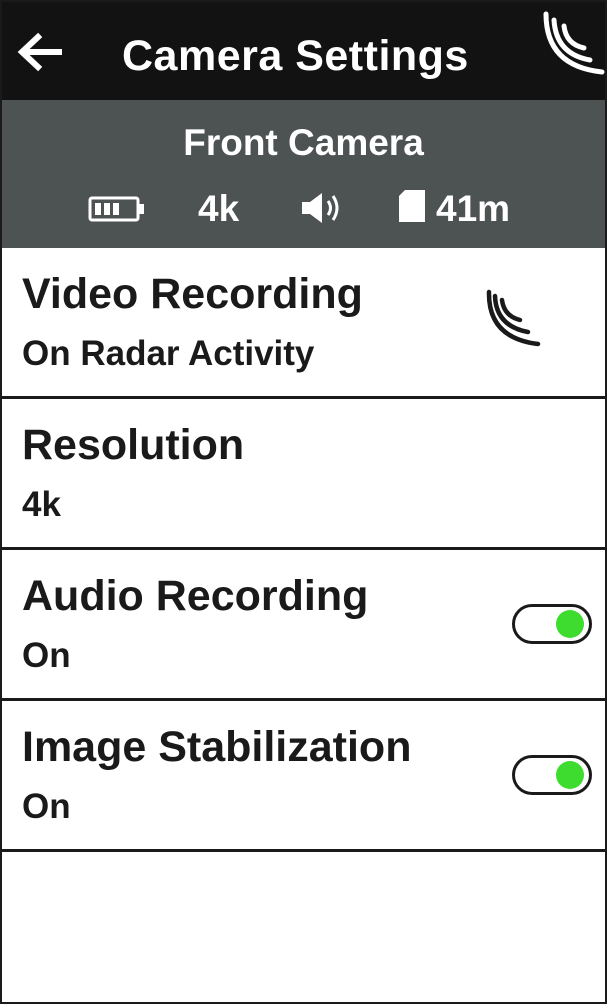 This screenshot has height=1004, width=607. Describe the element at coordinates (303, 776) in the screenshot. I see `image-stabilization-setting: Image Stabilization On` at that location.